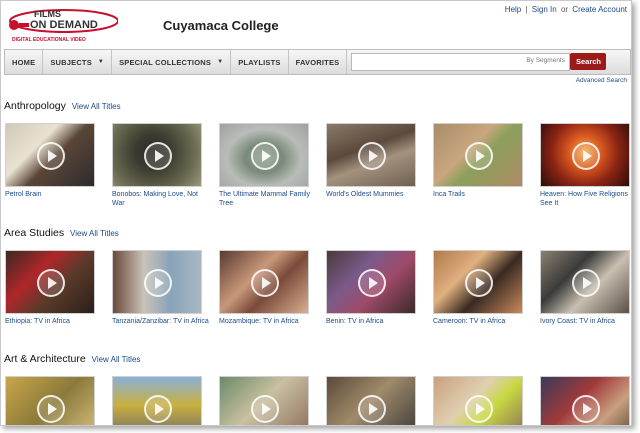 This screenshot has height=433, width=640. I want to click on sign-in-link: Sign In, so click(544, 9).